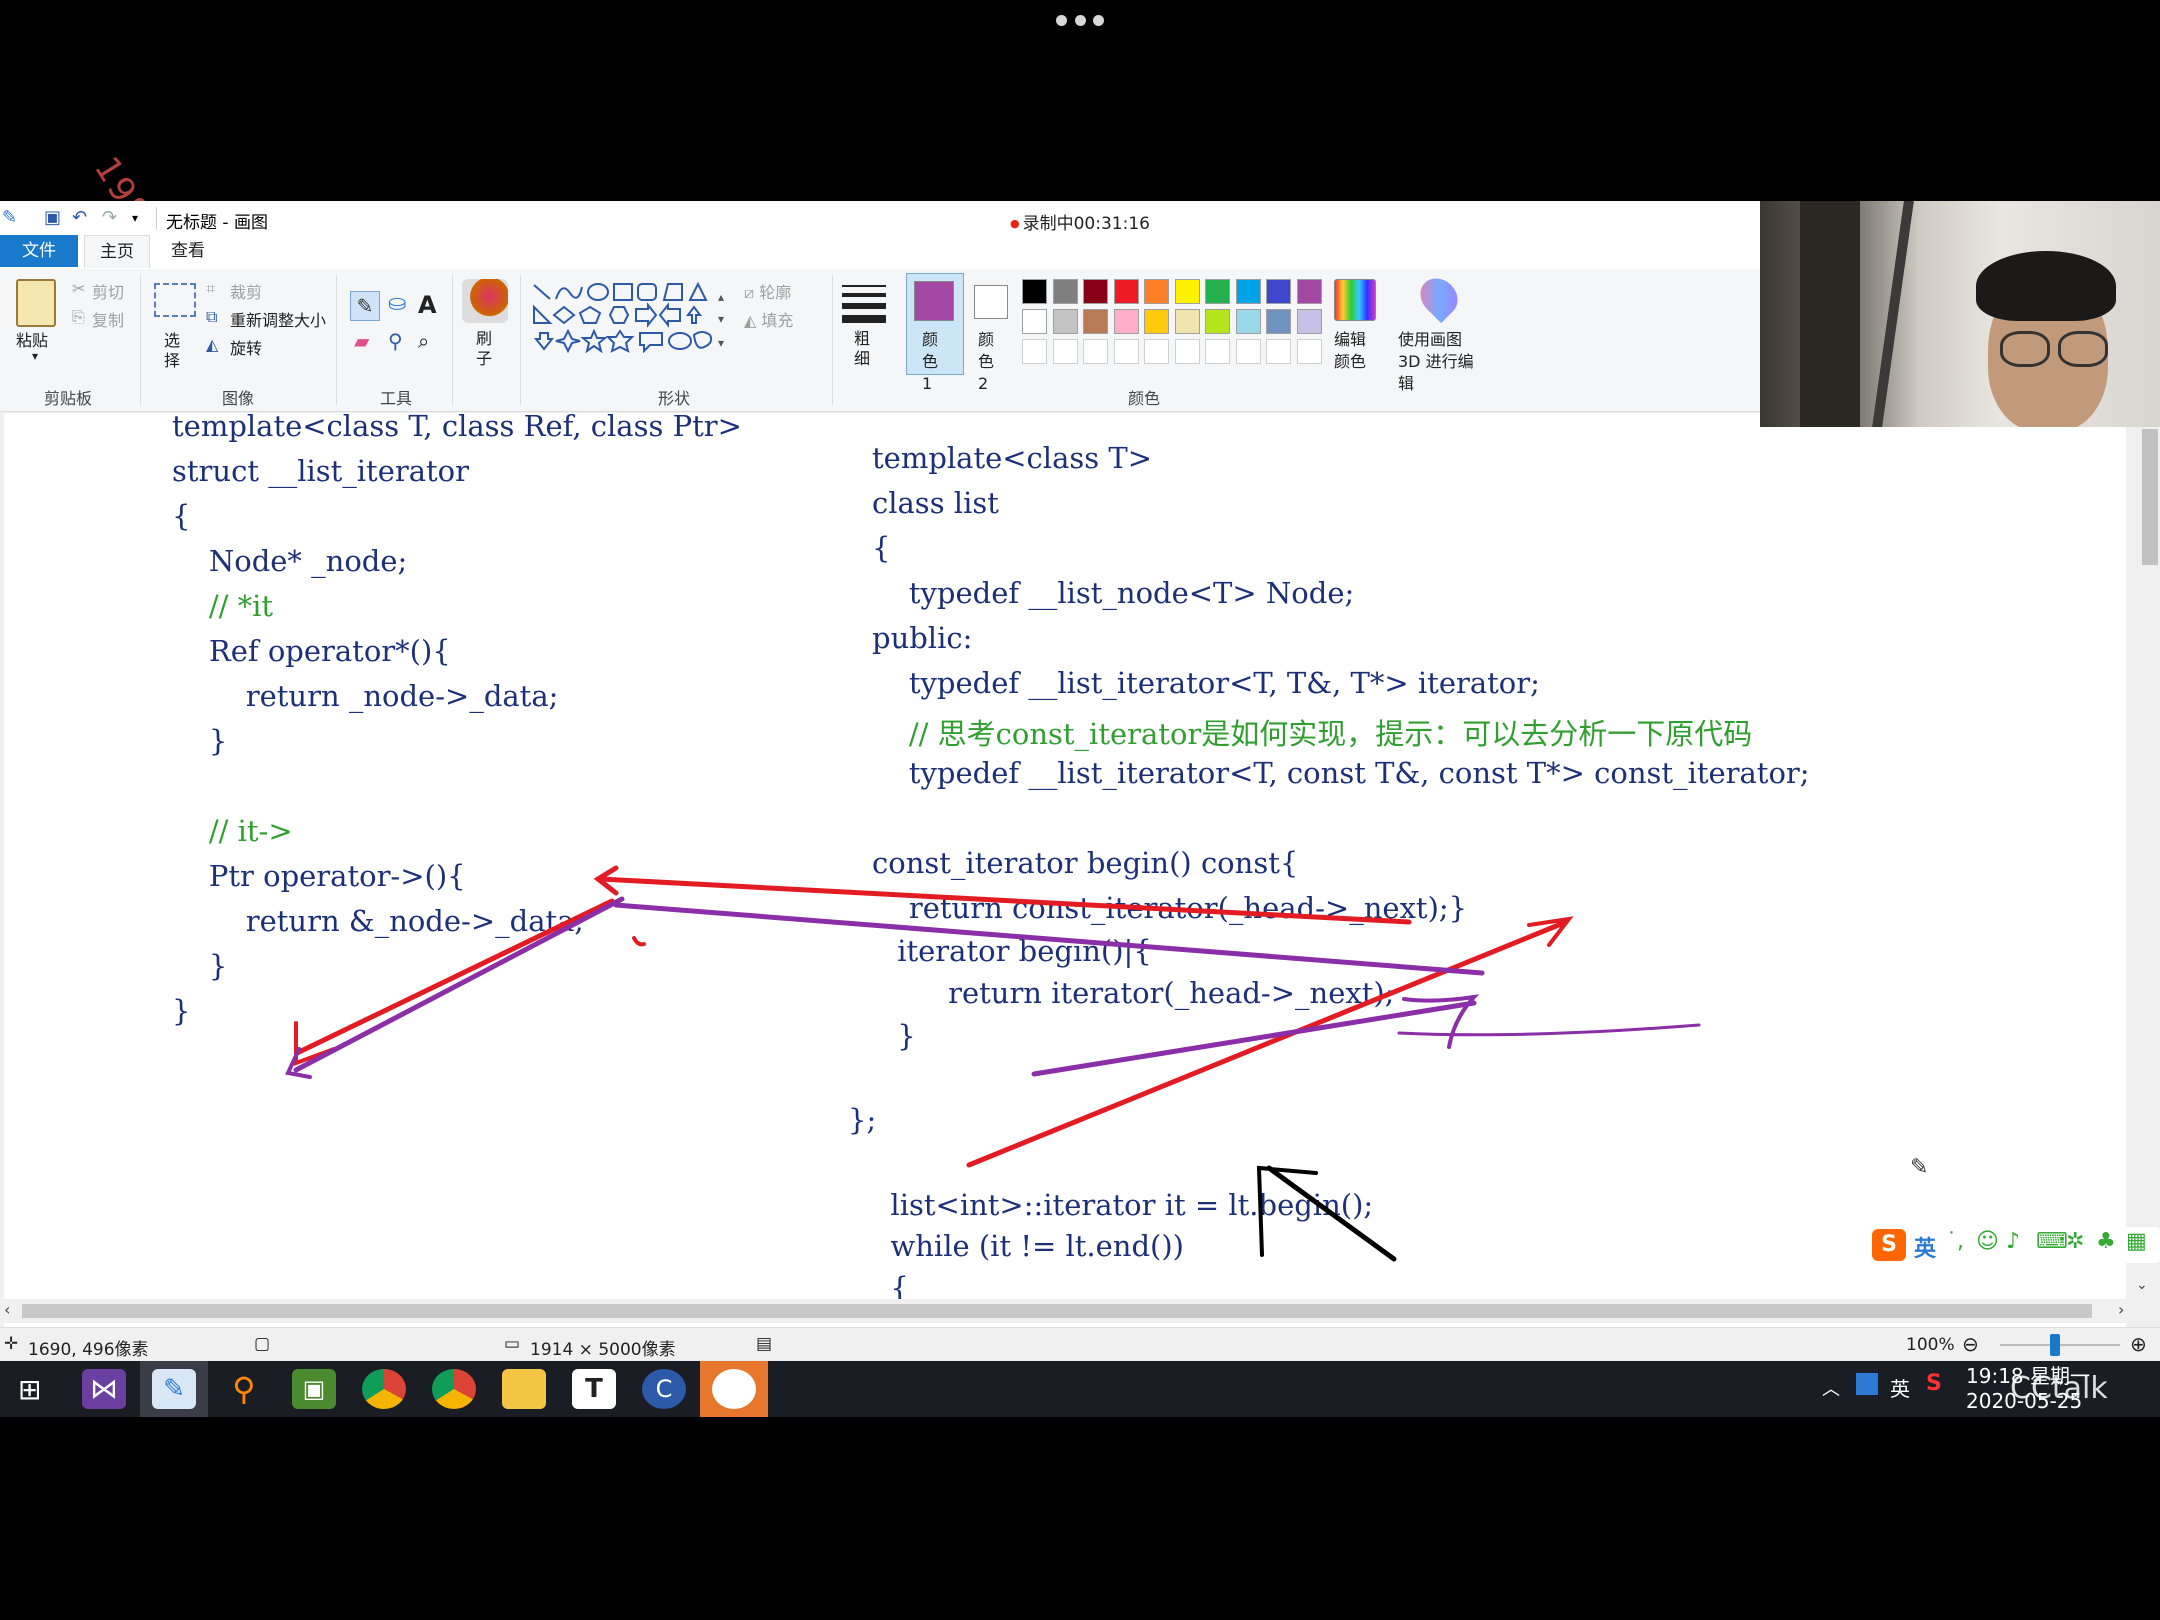 The height and width of the screenshot is (1620, 2160). Describe the element at coordinates (246, 347) in the screenshot. I see `rotate-button: 旋转` at that location.